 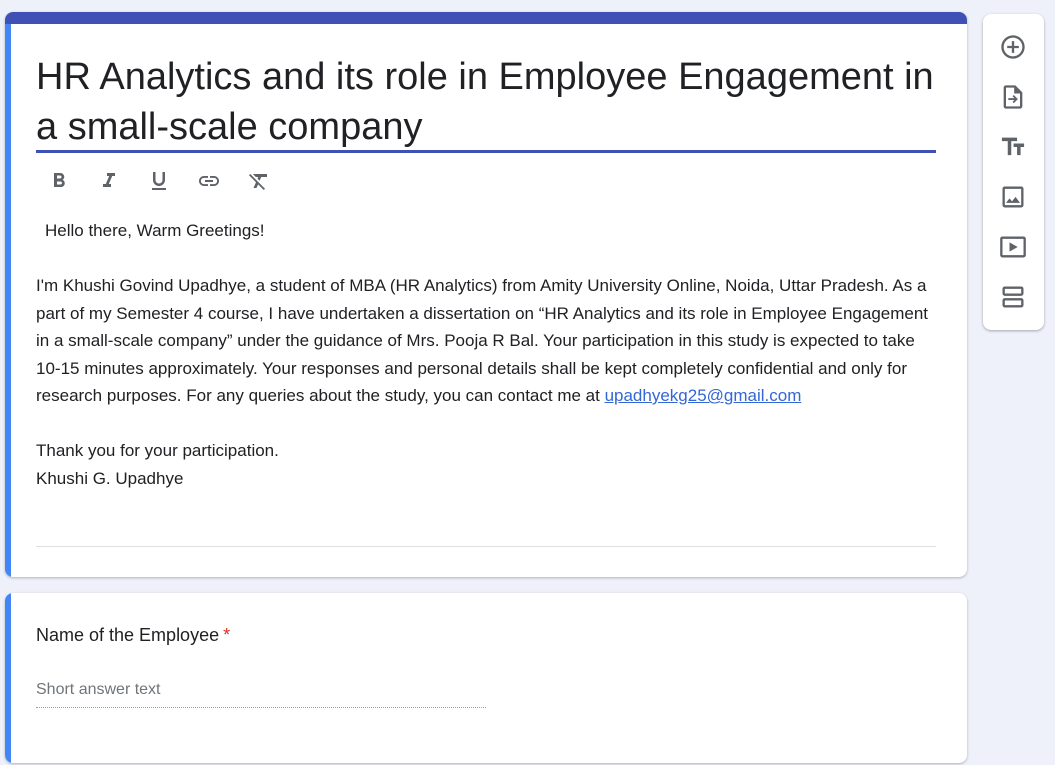 I want to click on add-video-button, so click(x=1013, y=247).